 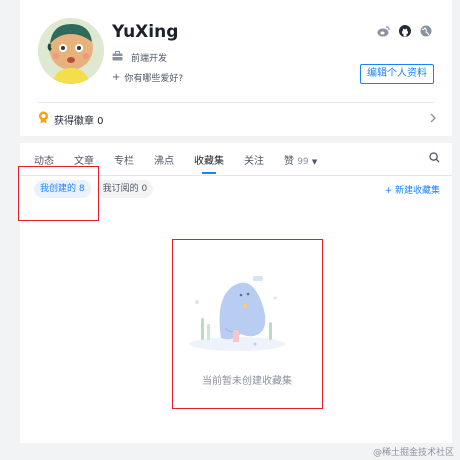 What do you see at coordinates (58, 193) in the screenshot?
I see `highlight-box-subtab` at bounding box center [58, 193].